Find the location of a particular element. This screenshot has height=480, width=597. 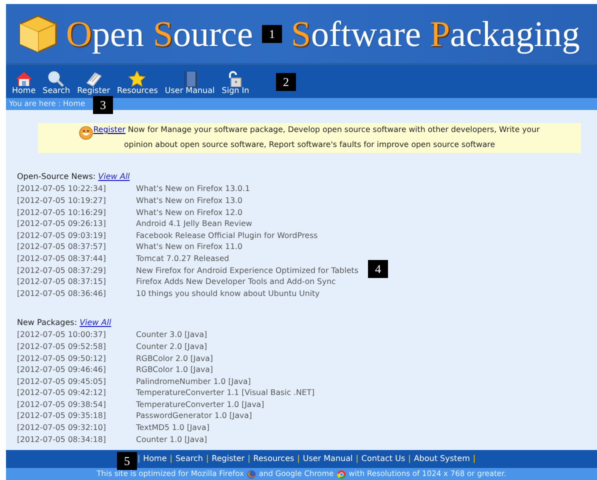

title-word: Source is located at coordinates (202, 34).